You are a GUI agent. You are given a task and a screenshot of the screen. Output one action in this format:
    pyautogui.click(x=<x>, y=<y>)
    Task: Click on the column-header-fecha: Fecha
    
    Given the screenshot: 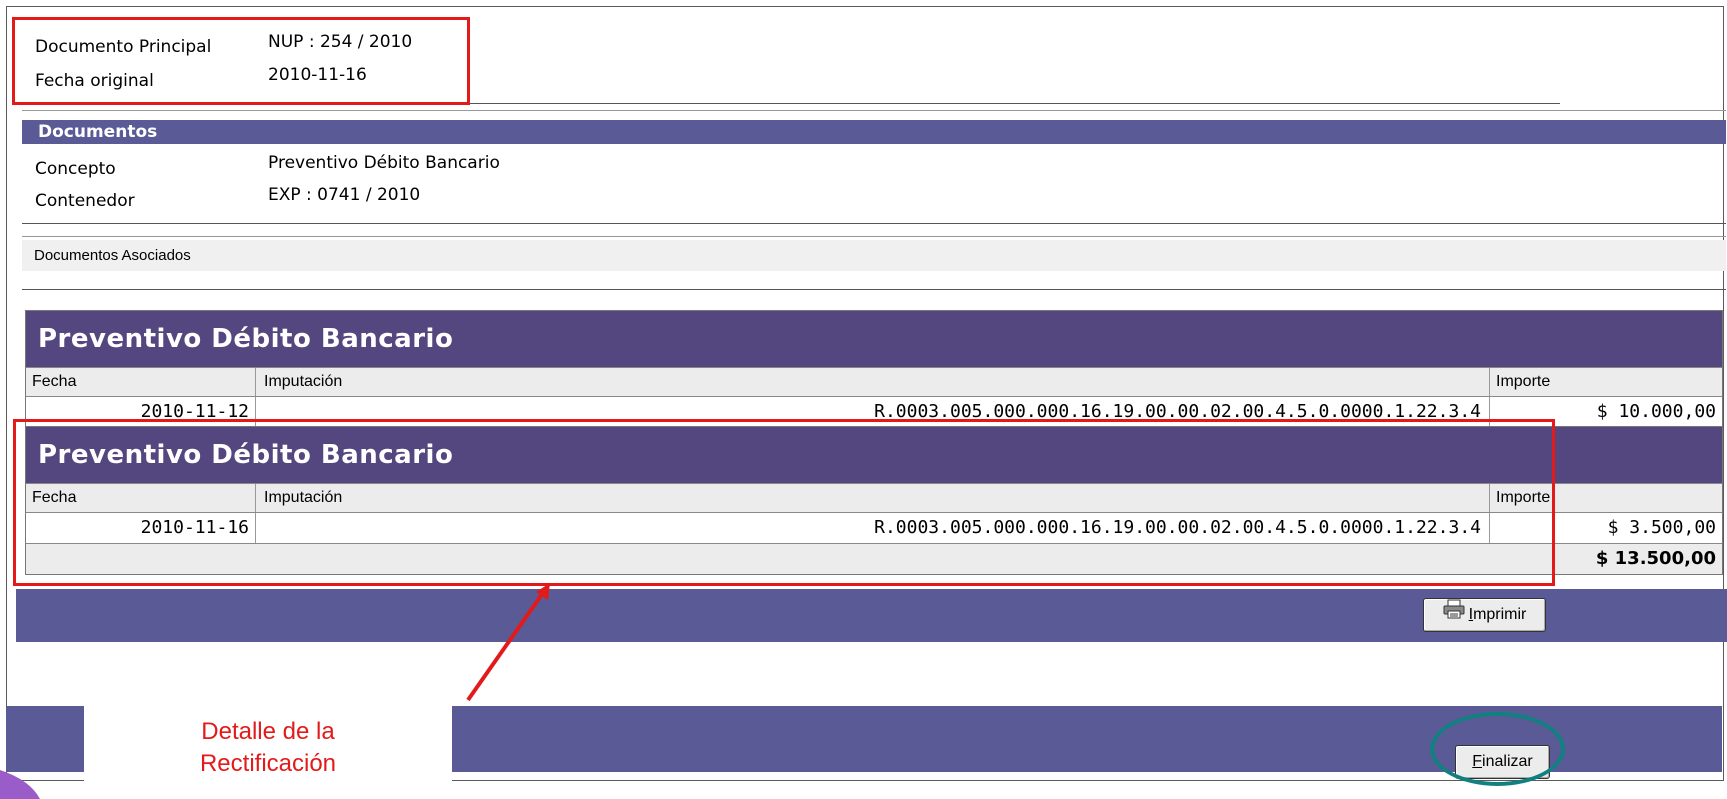 What is the action you would take?
    pyautogui.click(x=141, y=382)
    